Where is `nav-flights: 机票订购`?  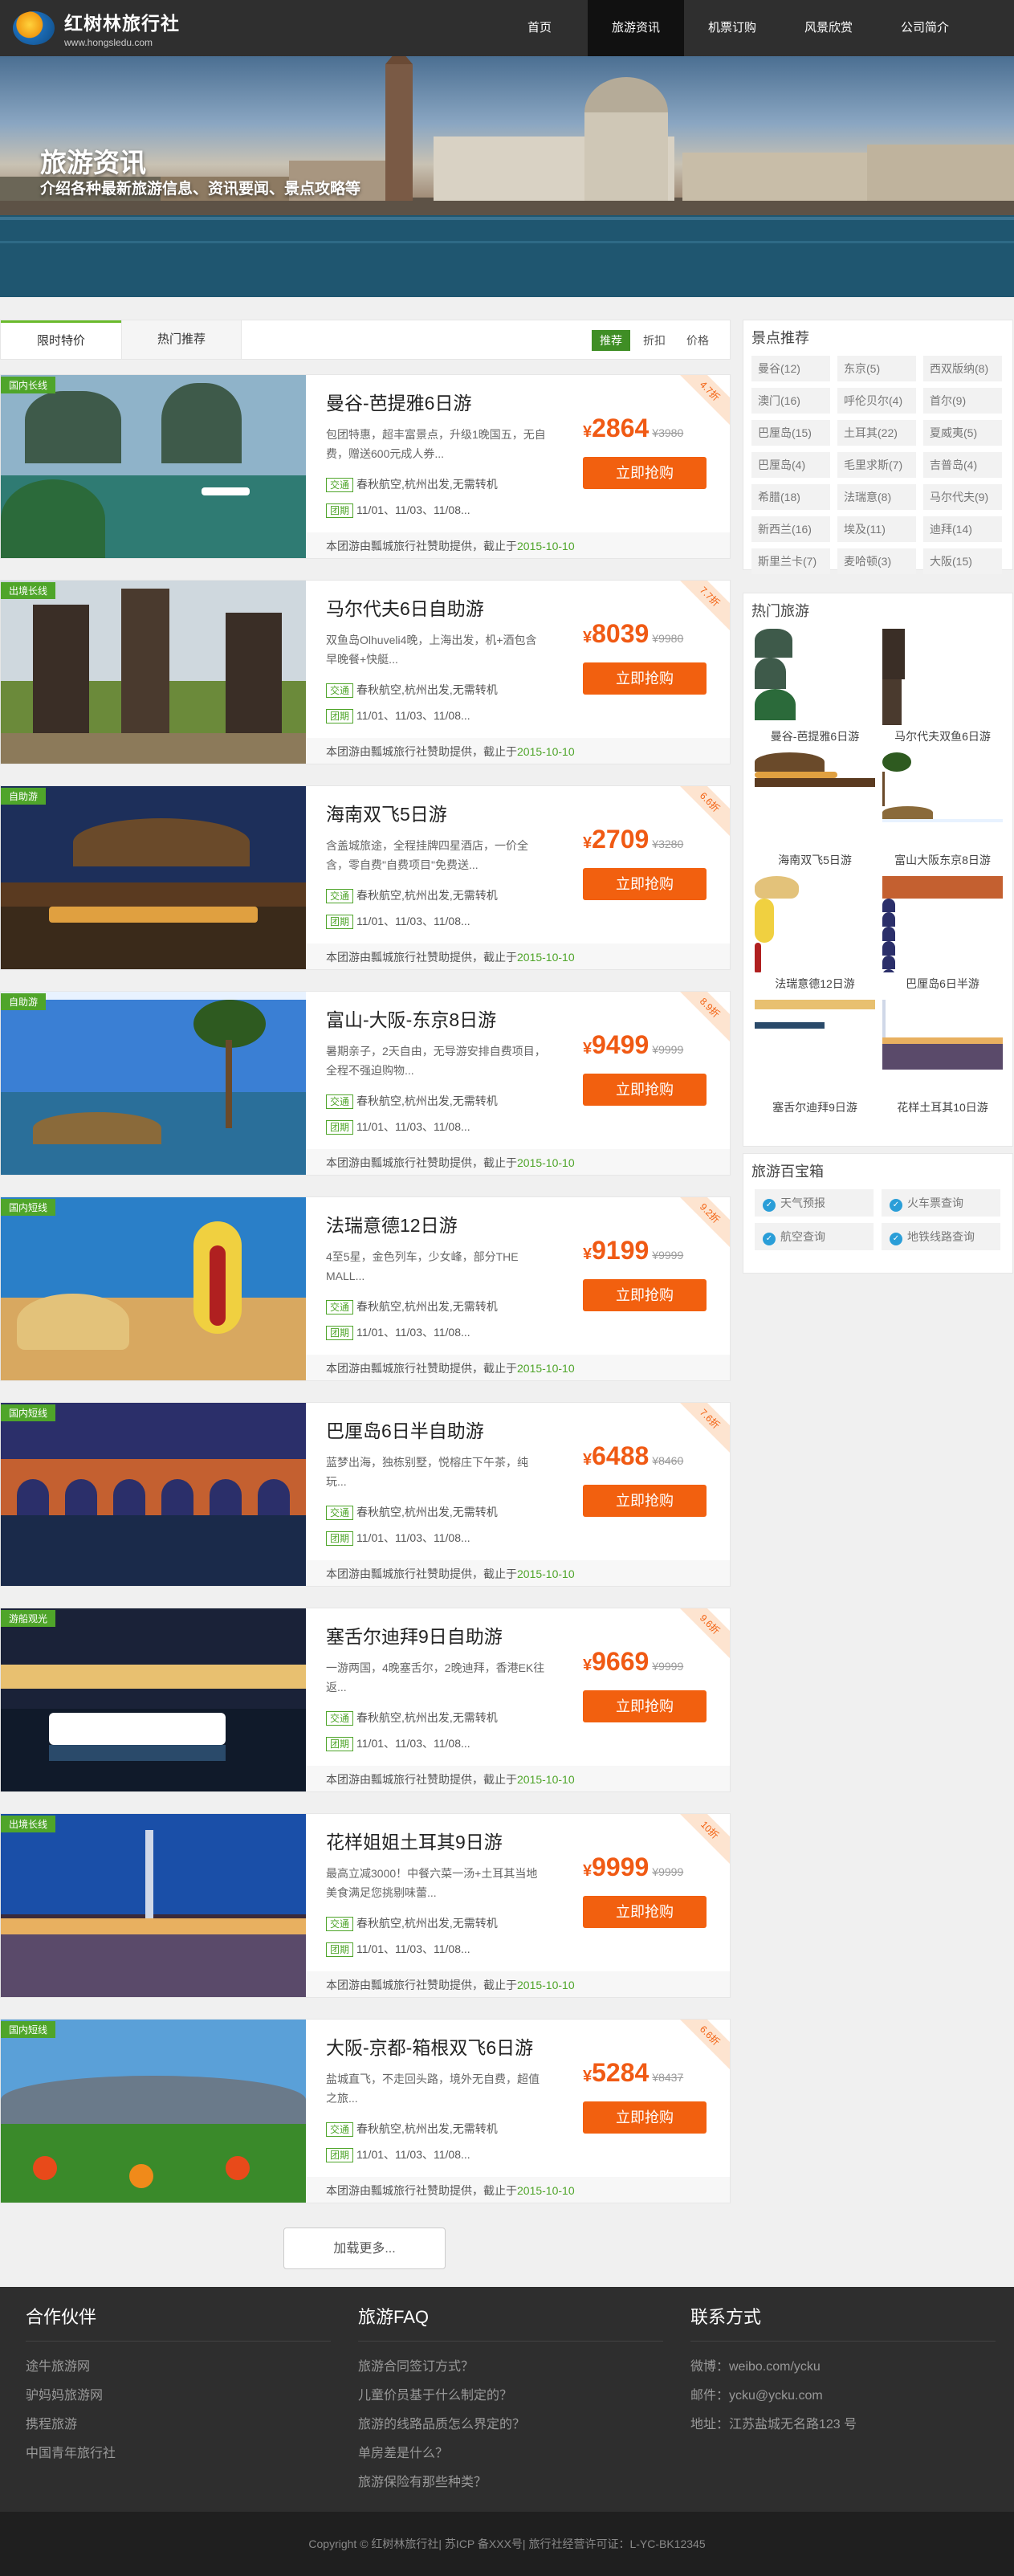
nav-flights: 机票订购 is located at coordinates (732, 28).